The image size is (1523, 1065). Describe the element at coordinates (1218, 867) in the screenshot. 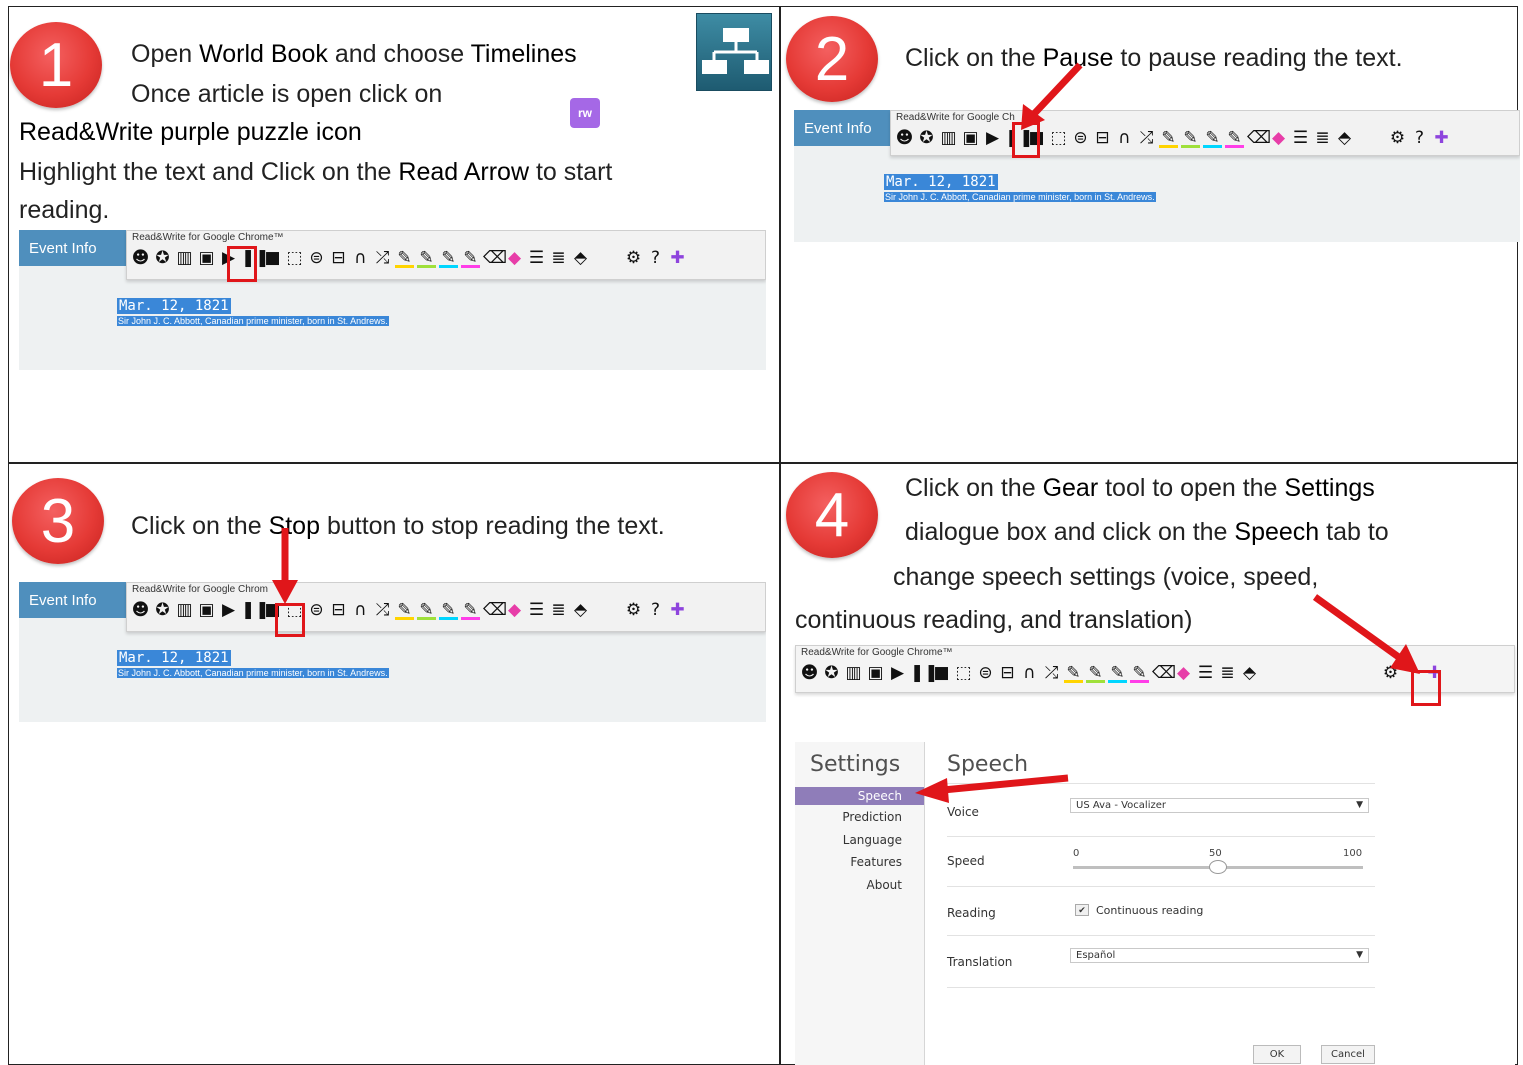

I see `speed-slider-thumb` at that location.